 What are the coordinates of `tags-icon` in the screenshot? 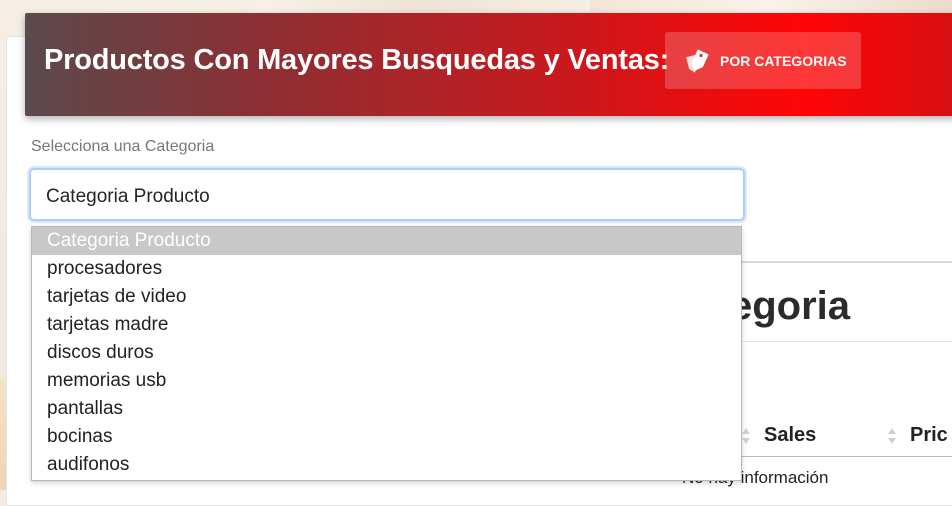 It's located at (697, 60).